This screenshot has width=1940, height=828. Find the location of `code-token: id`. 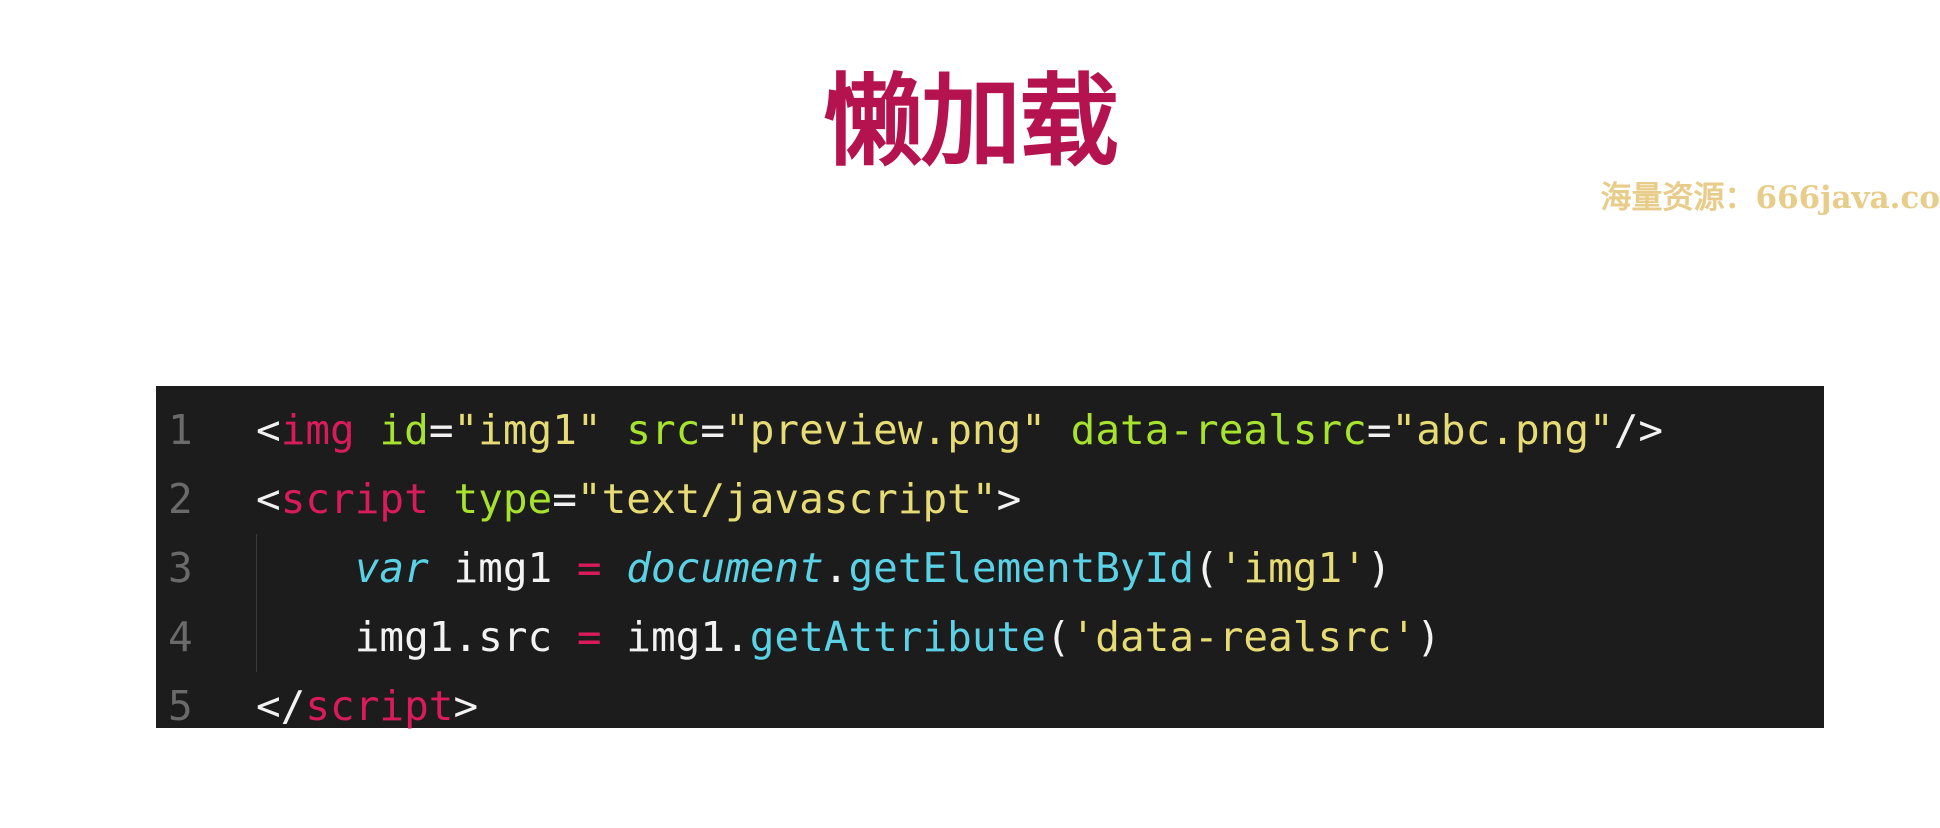

code-token: id is located at coordinates (404, 430).